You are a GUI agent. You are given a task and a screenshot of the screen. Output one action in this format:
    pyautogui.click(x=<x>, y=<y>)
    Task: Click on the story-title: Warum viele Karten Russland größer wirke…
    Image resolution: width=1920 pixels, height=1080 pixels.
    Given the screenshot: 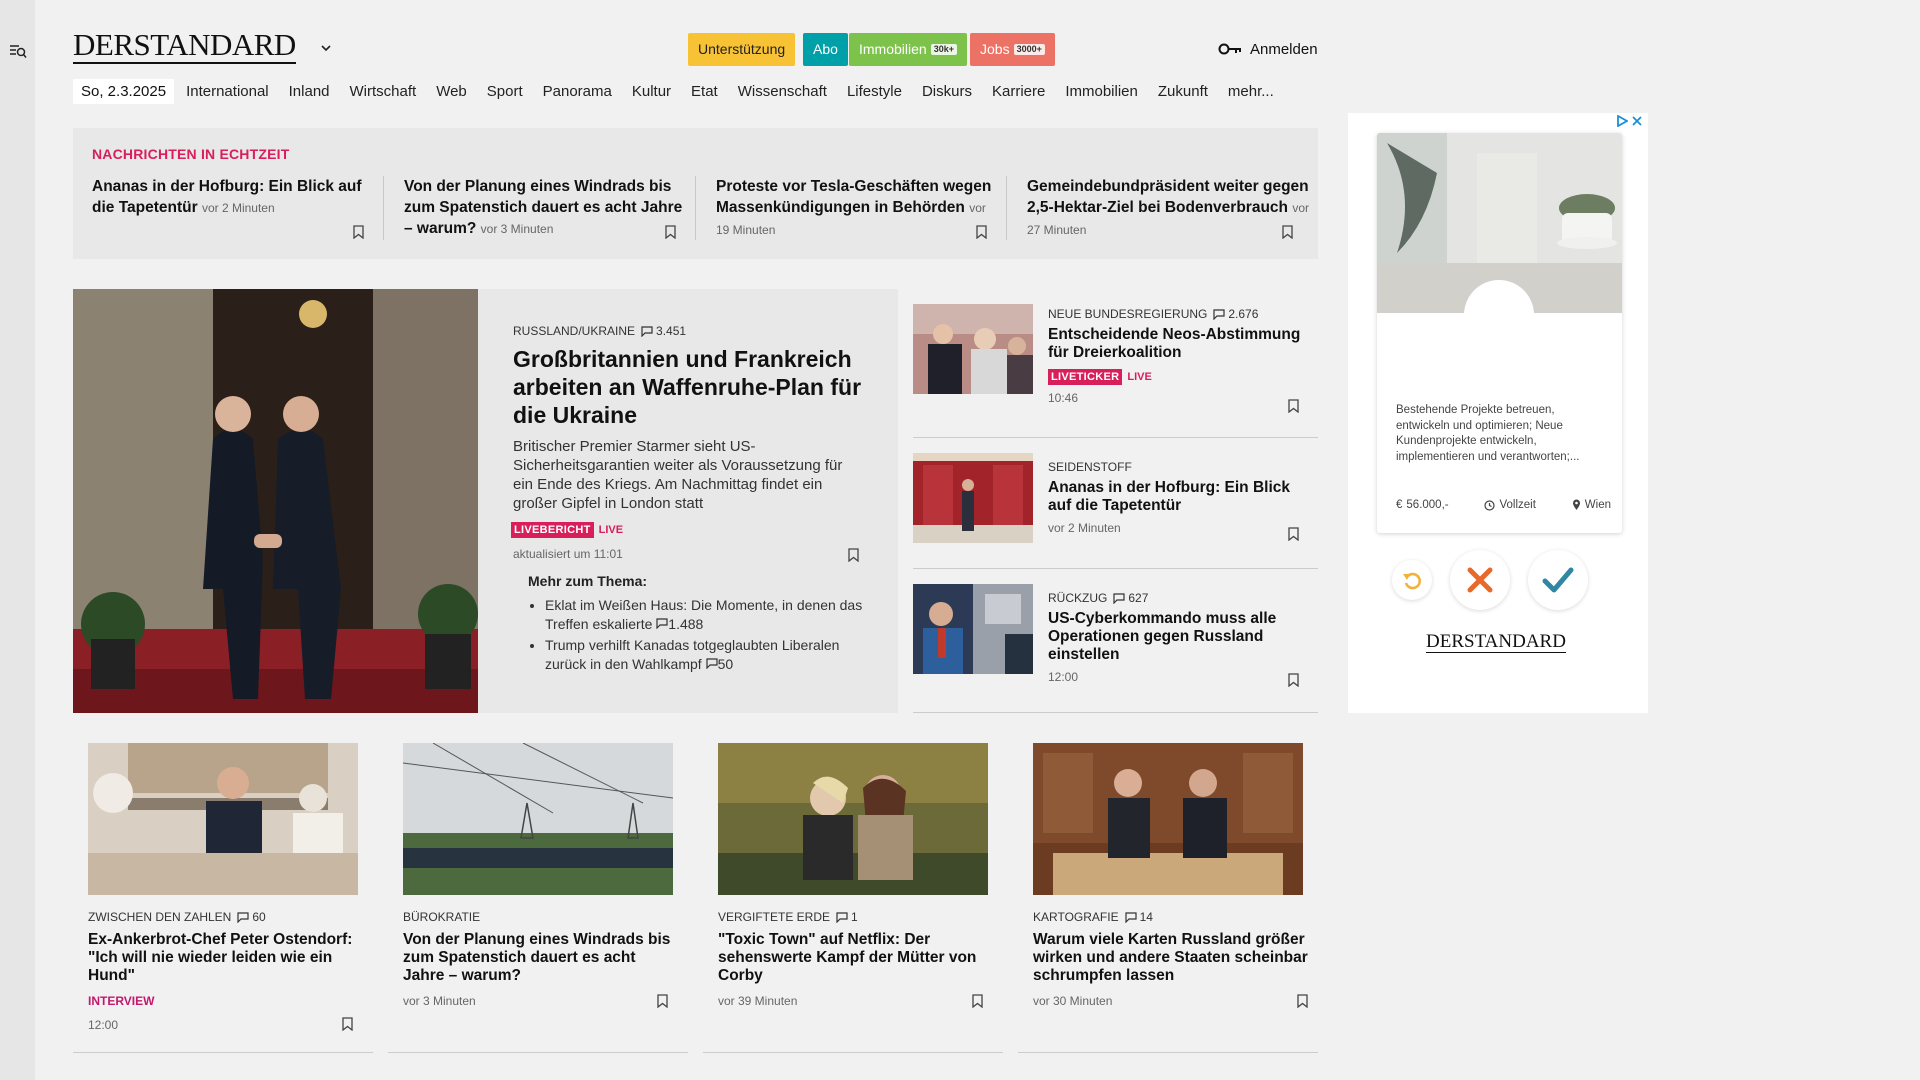 What is the action you would take?
    pyautogui.click(x=1170, y=958)
    